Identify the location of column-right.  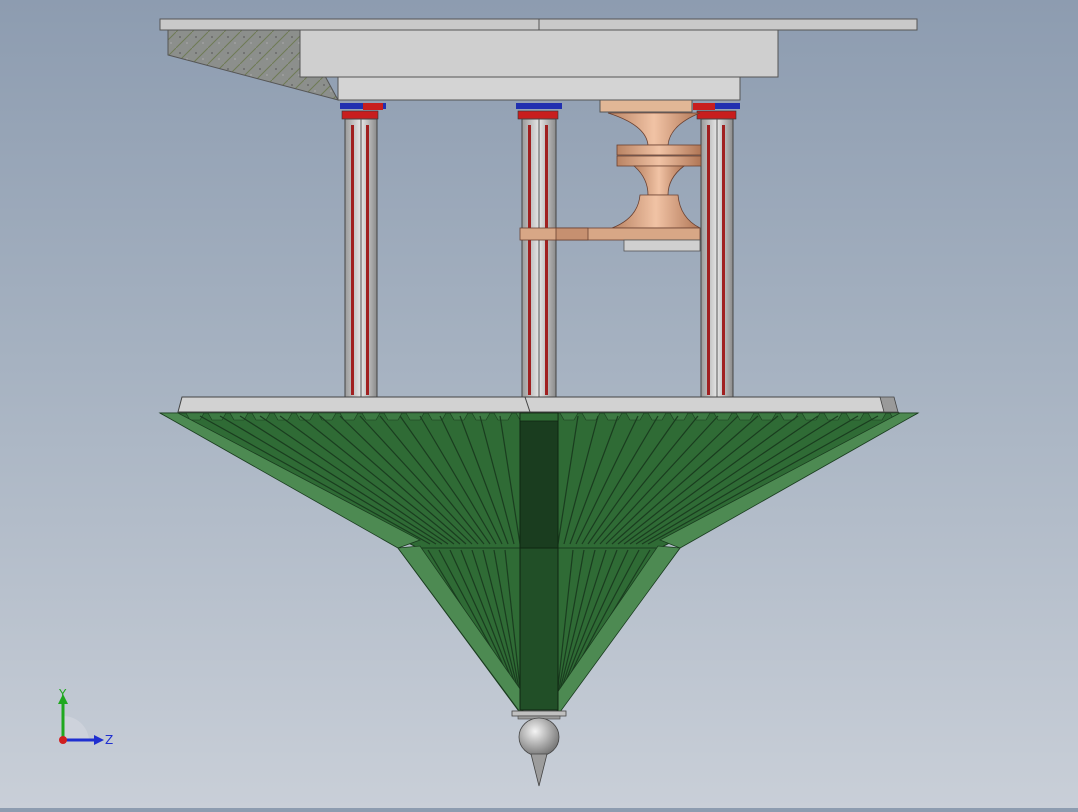
(717, 258).